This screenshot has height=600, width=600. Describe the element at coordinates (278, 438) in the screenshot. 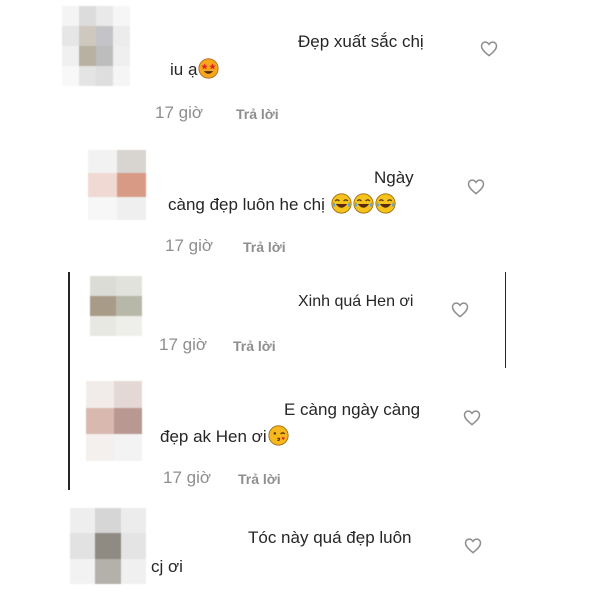

I see `kissing-wink-emoji` at that location.